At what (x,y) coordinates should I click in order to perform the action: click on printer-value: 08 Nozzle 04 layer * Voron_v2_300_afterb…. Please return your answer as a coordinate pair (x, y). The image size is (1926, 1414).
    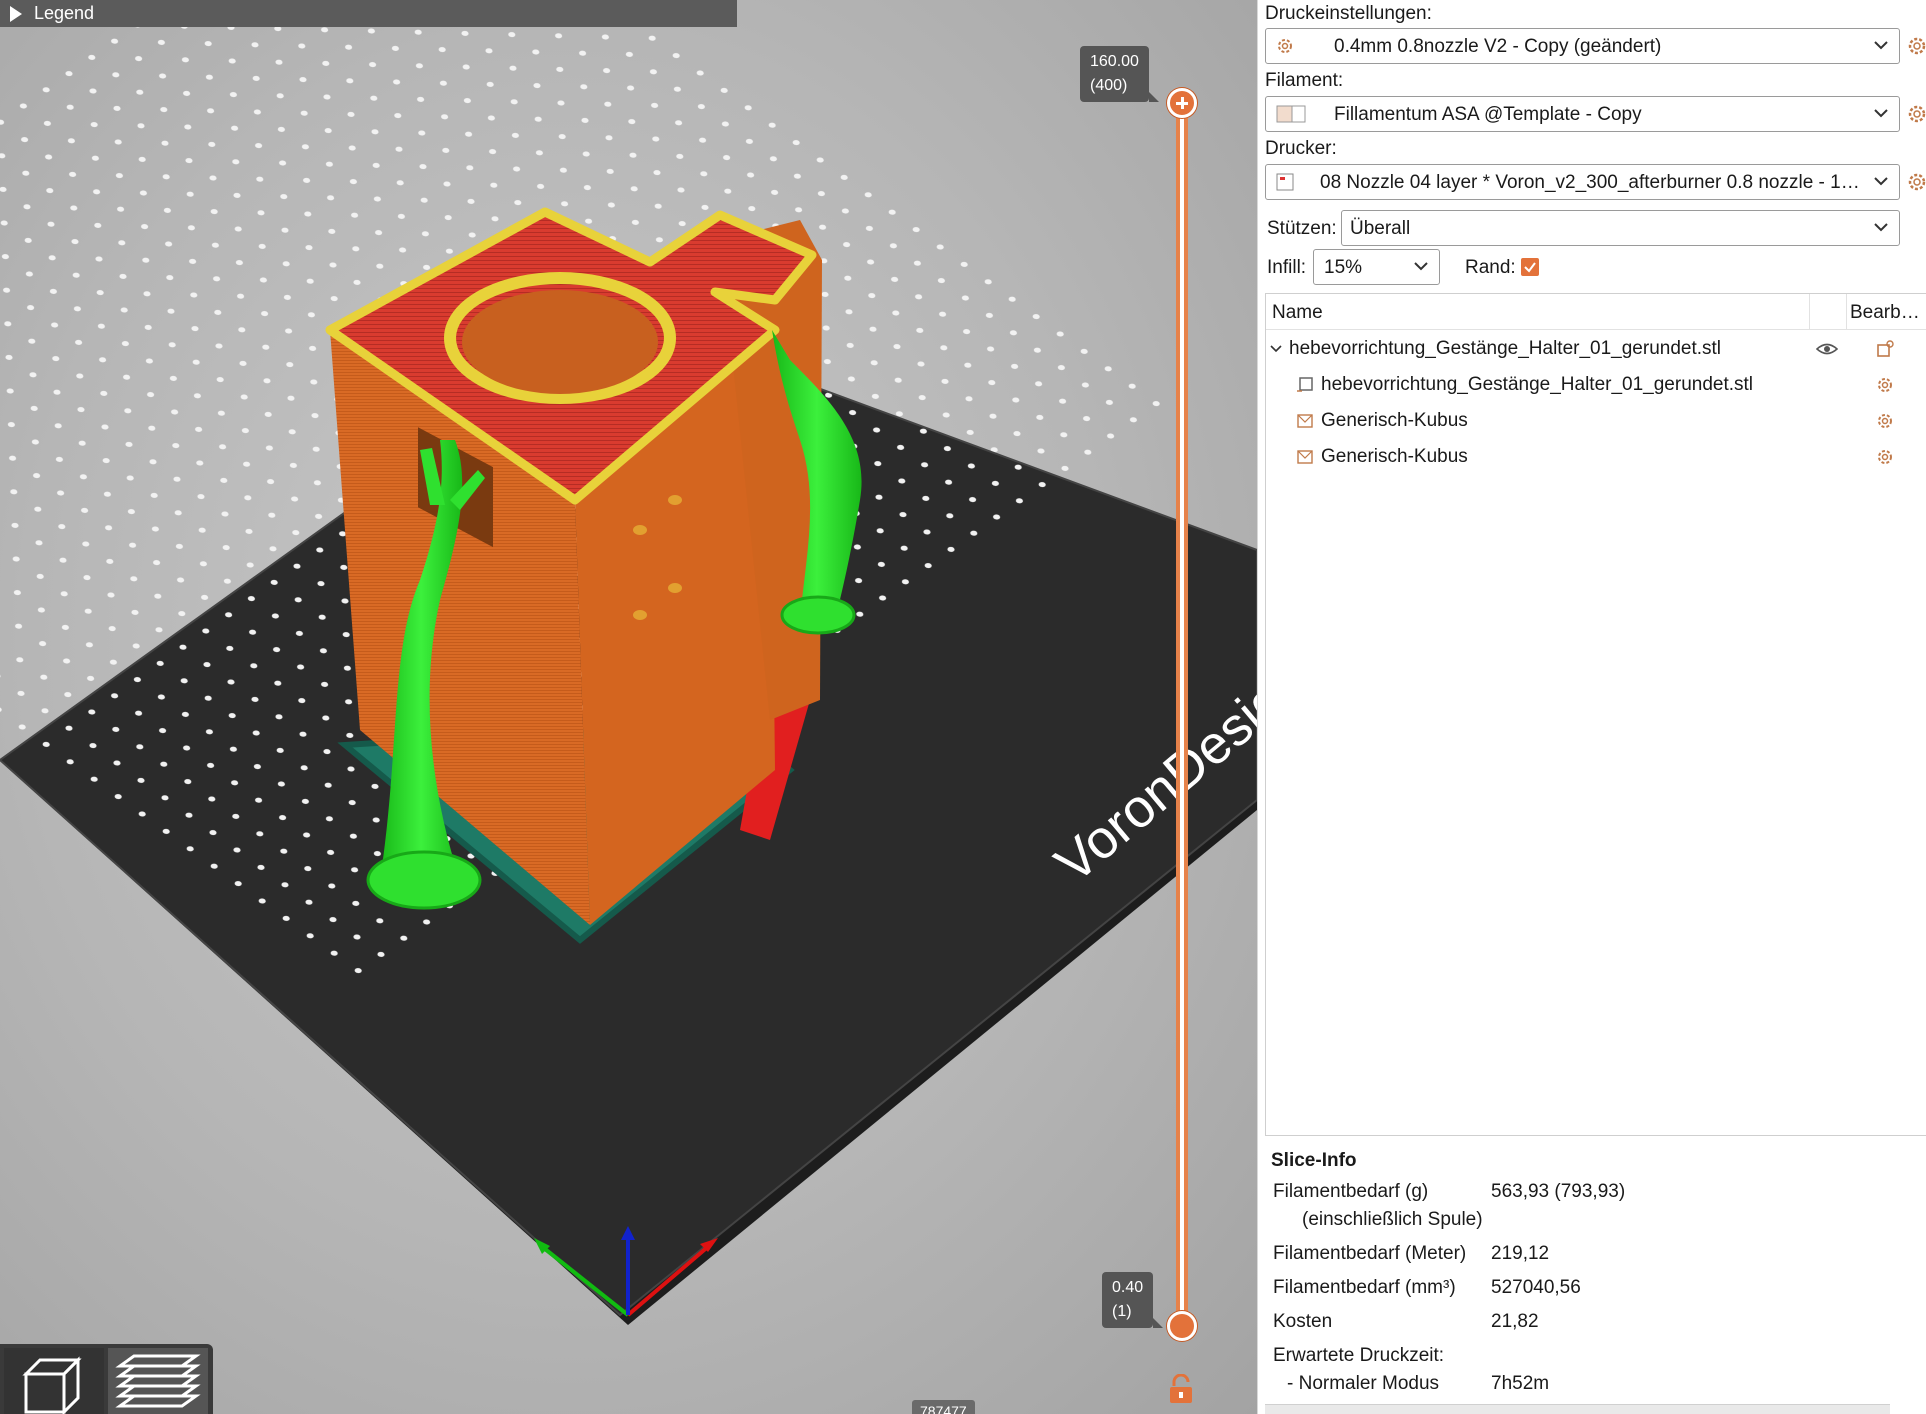
    Looking at the image, I should click on (1590, 182).